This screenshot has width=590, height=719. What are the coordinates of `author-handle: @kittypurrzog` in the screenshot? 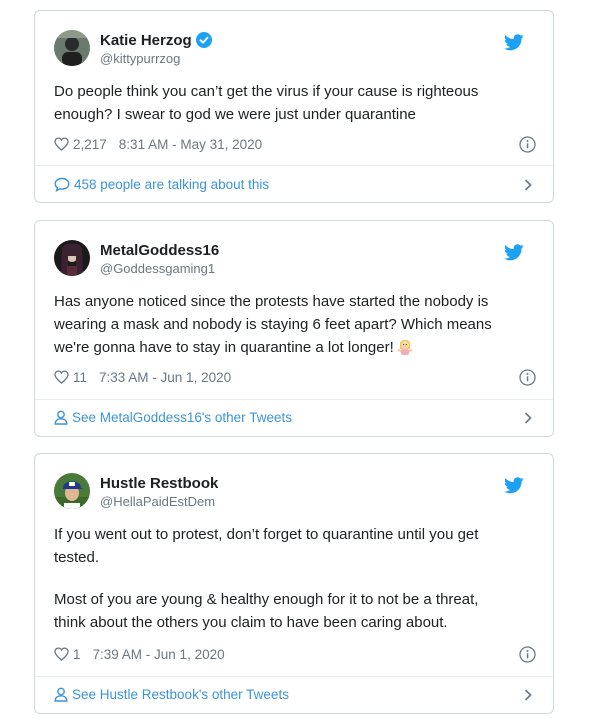 It's located at (156, 58).